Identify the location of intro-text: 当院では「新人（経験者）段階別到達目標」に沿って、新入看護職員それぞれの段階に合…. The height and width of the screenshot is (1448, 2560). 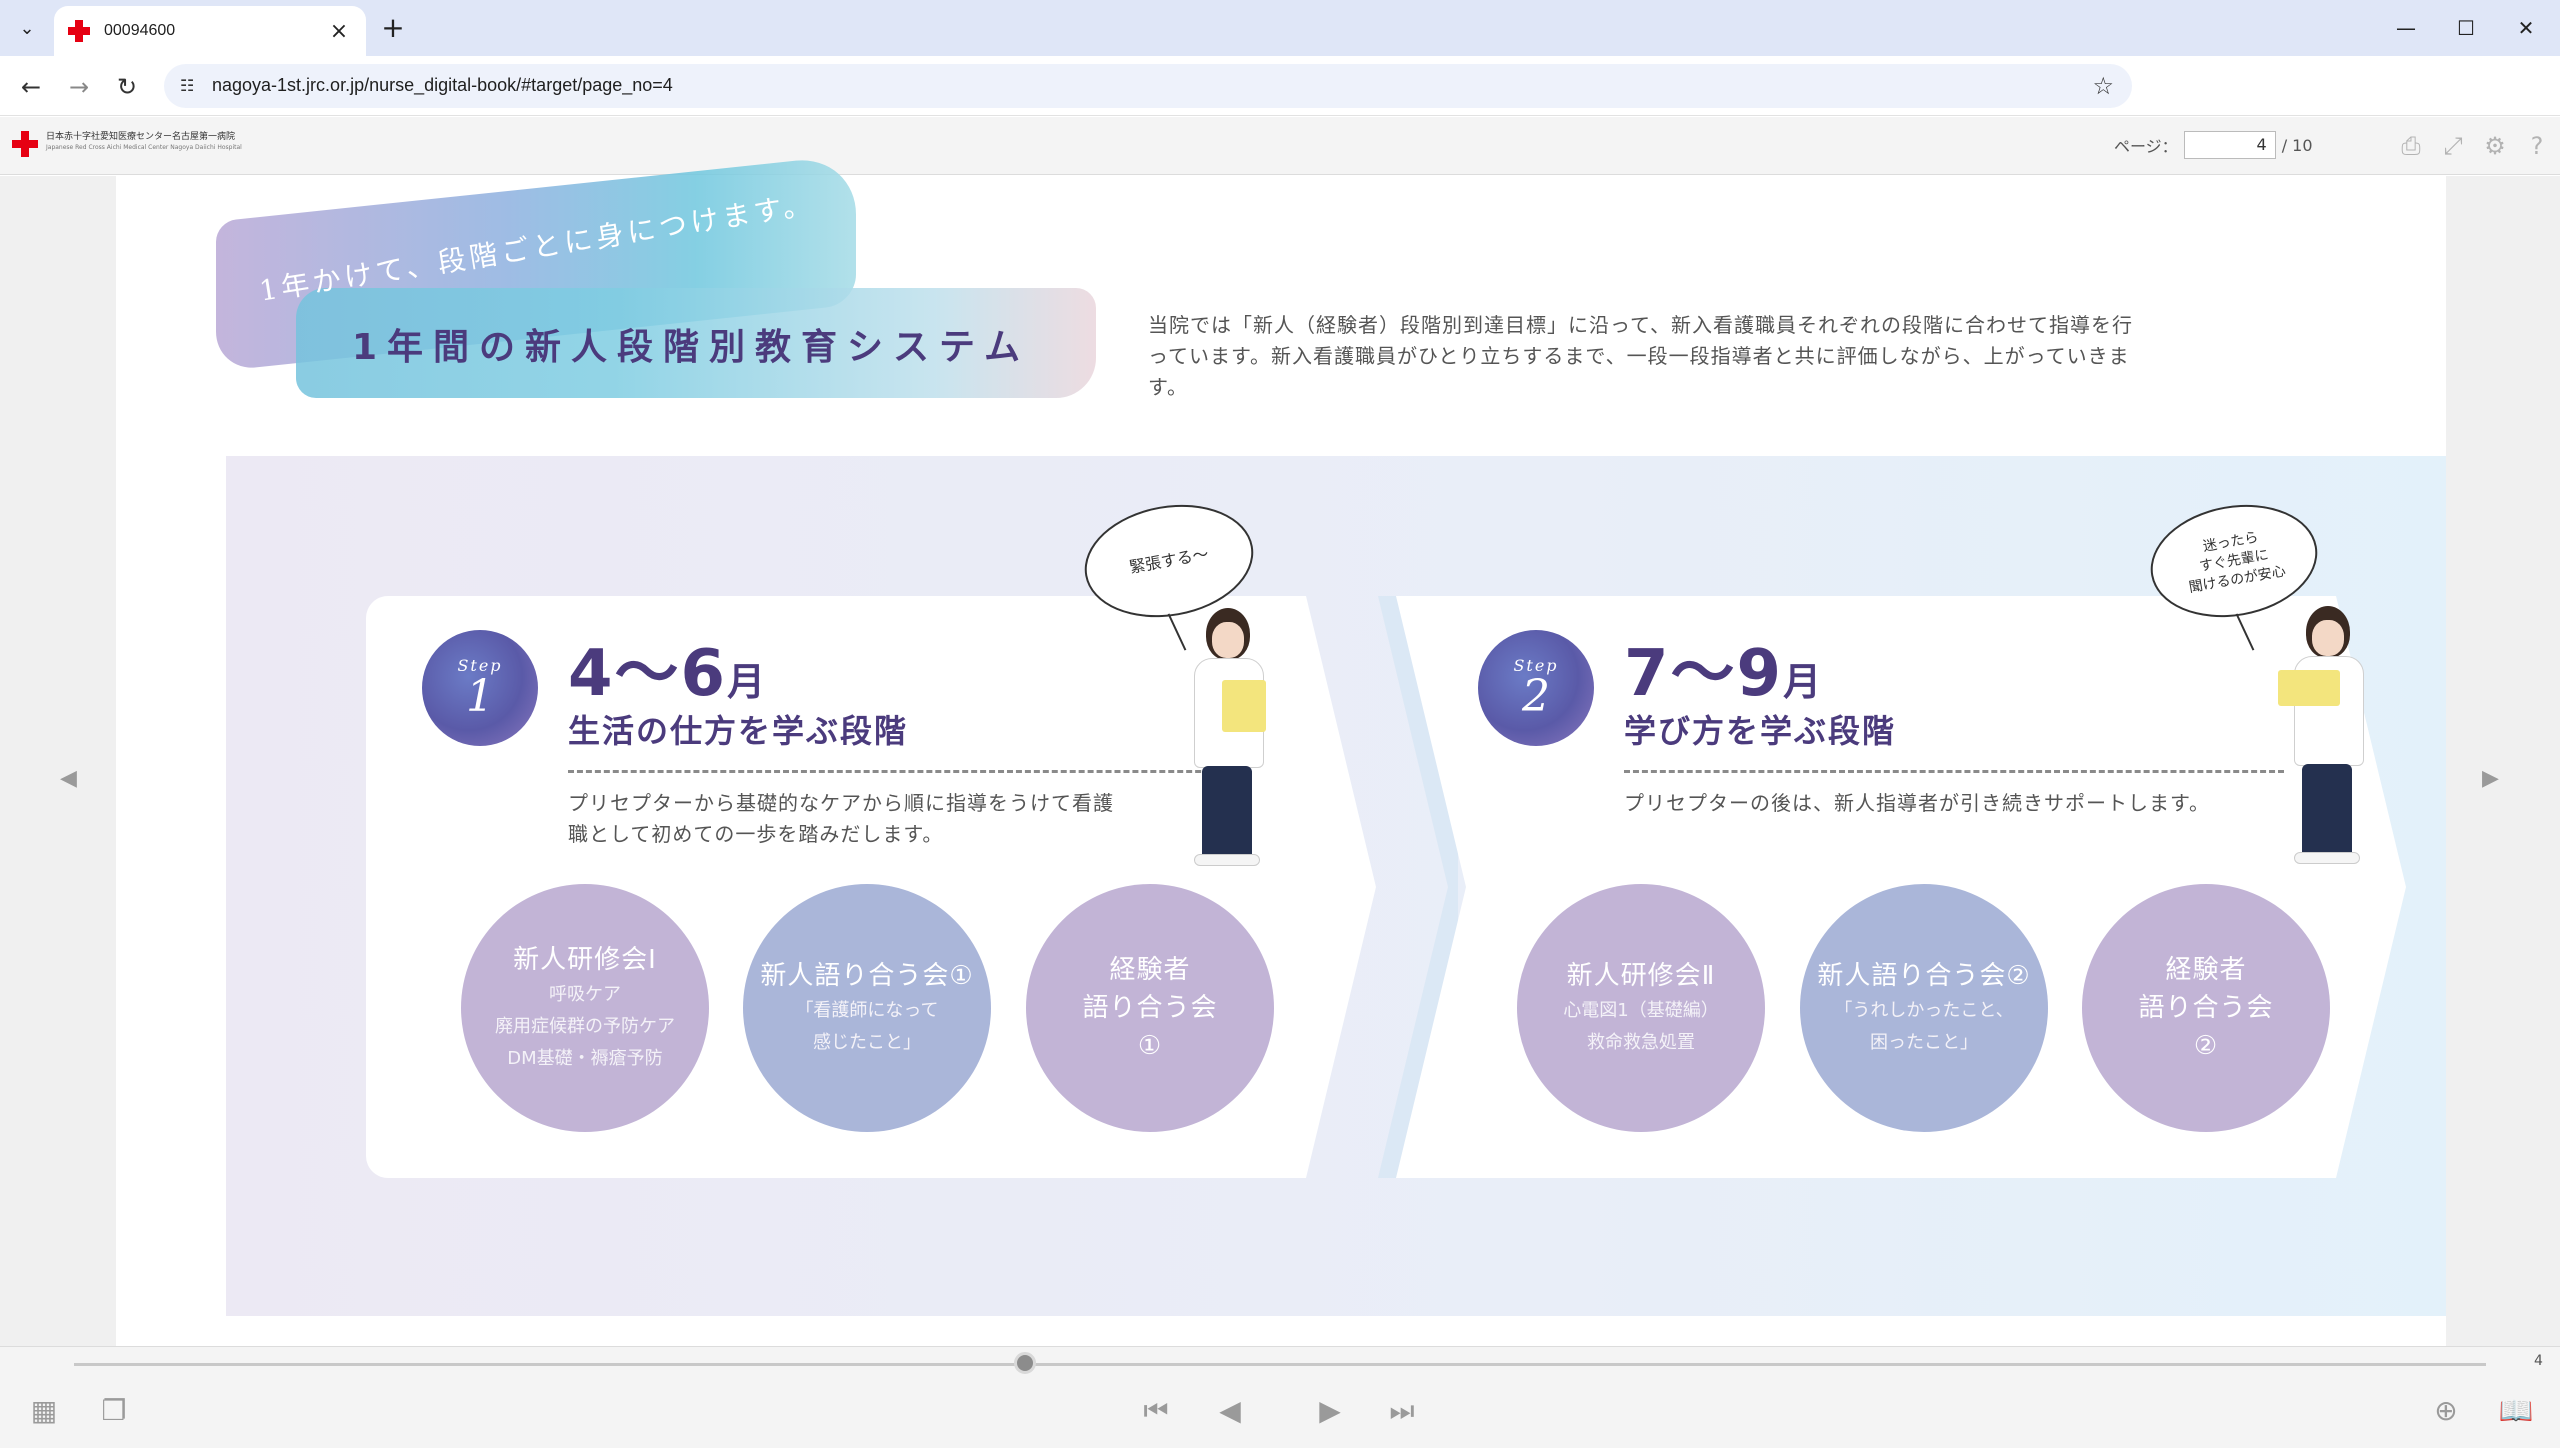
(1640, 356).